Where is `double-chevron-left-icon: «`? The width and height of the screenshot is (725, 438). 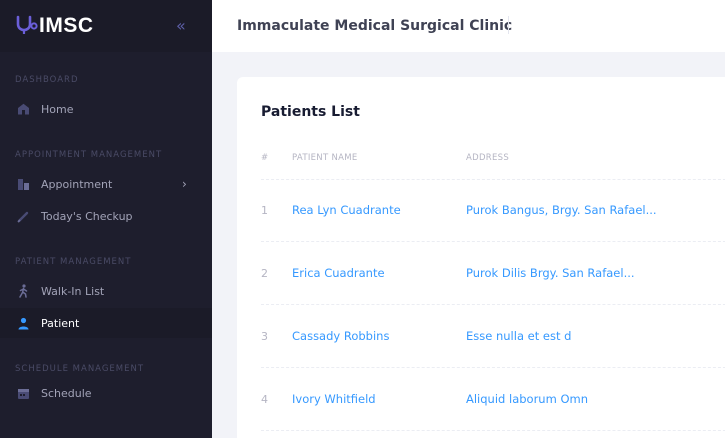
double-chevron-left-icon: « is located at coordinates (181, 25).